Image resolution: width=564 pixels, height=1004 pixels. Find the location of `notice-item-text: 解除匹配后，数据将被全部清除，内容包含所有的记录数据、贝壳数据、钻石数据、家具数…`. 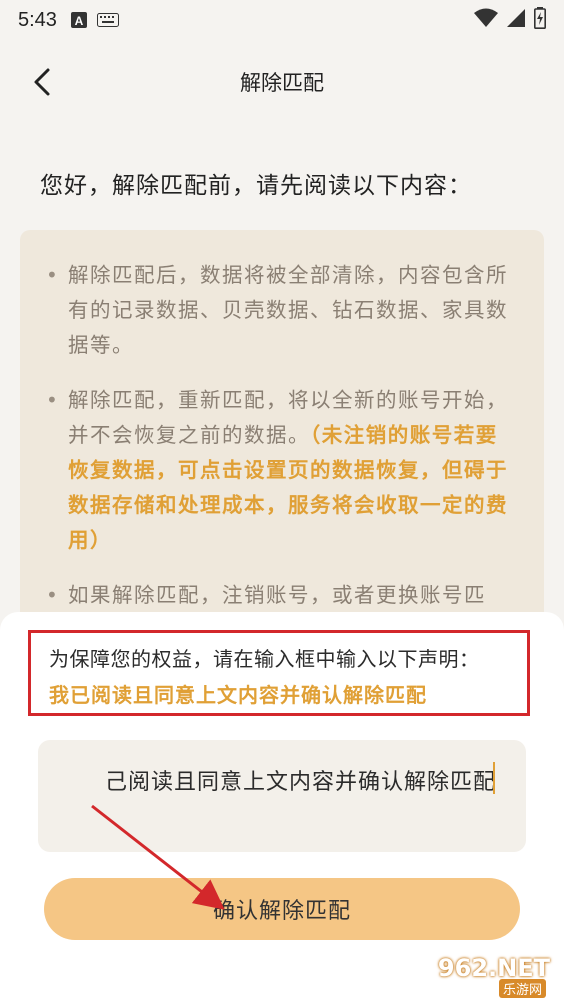

notice-item-text: 解除匹配后，数据将被全部清除，内容包含所有的记录数据、贝壳数据、钻石数据、家具数… is located at coordinates (288, 310).